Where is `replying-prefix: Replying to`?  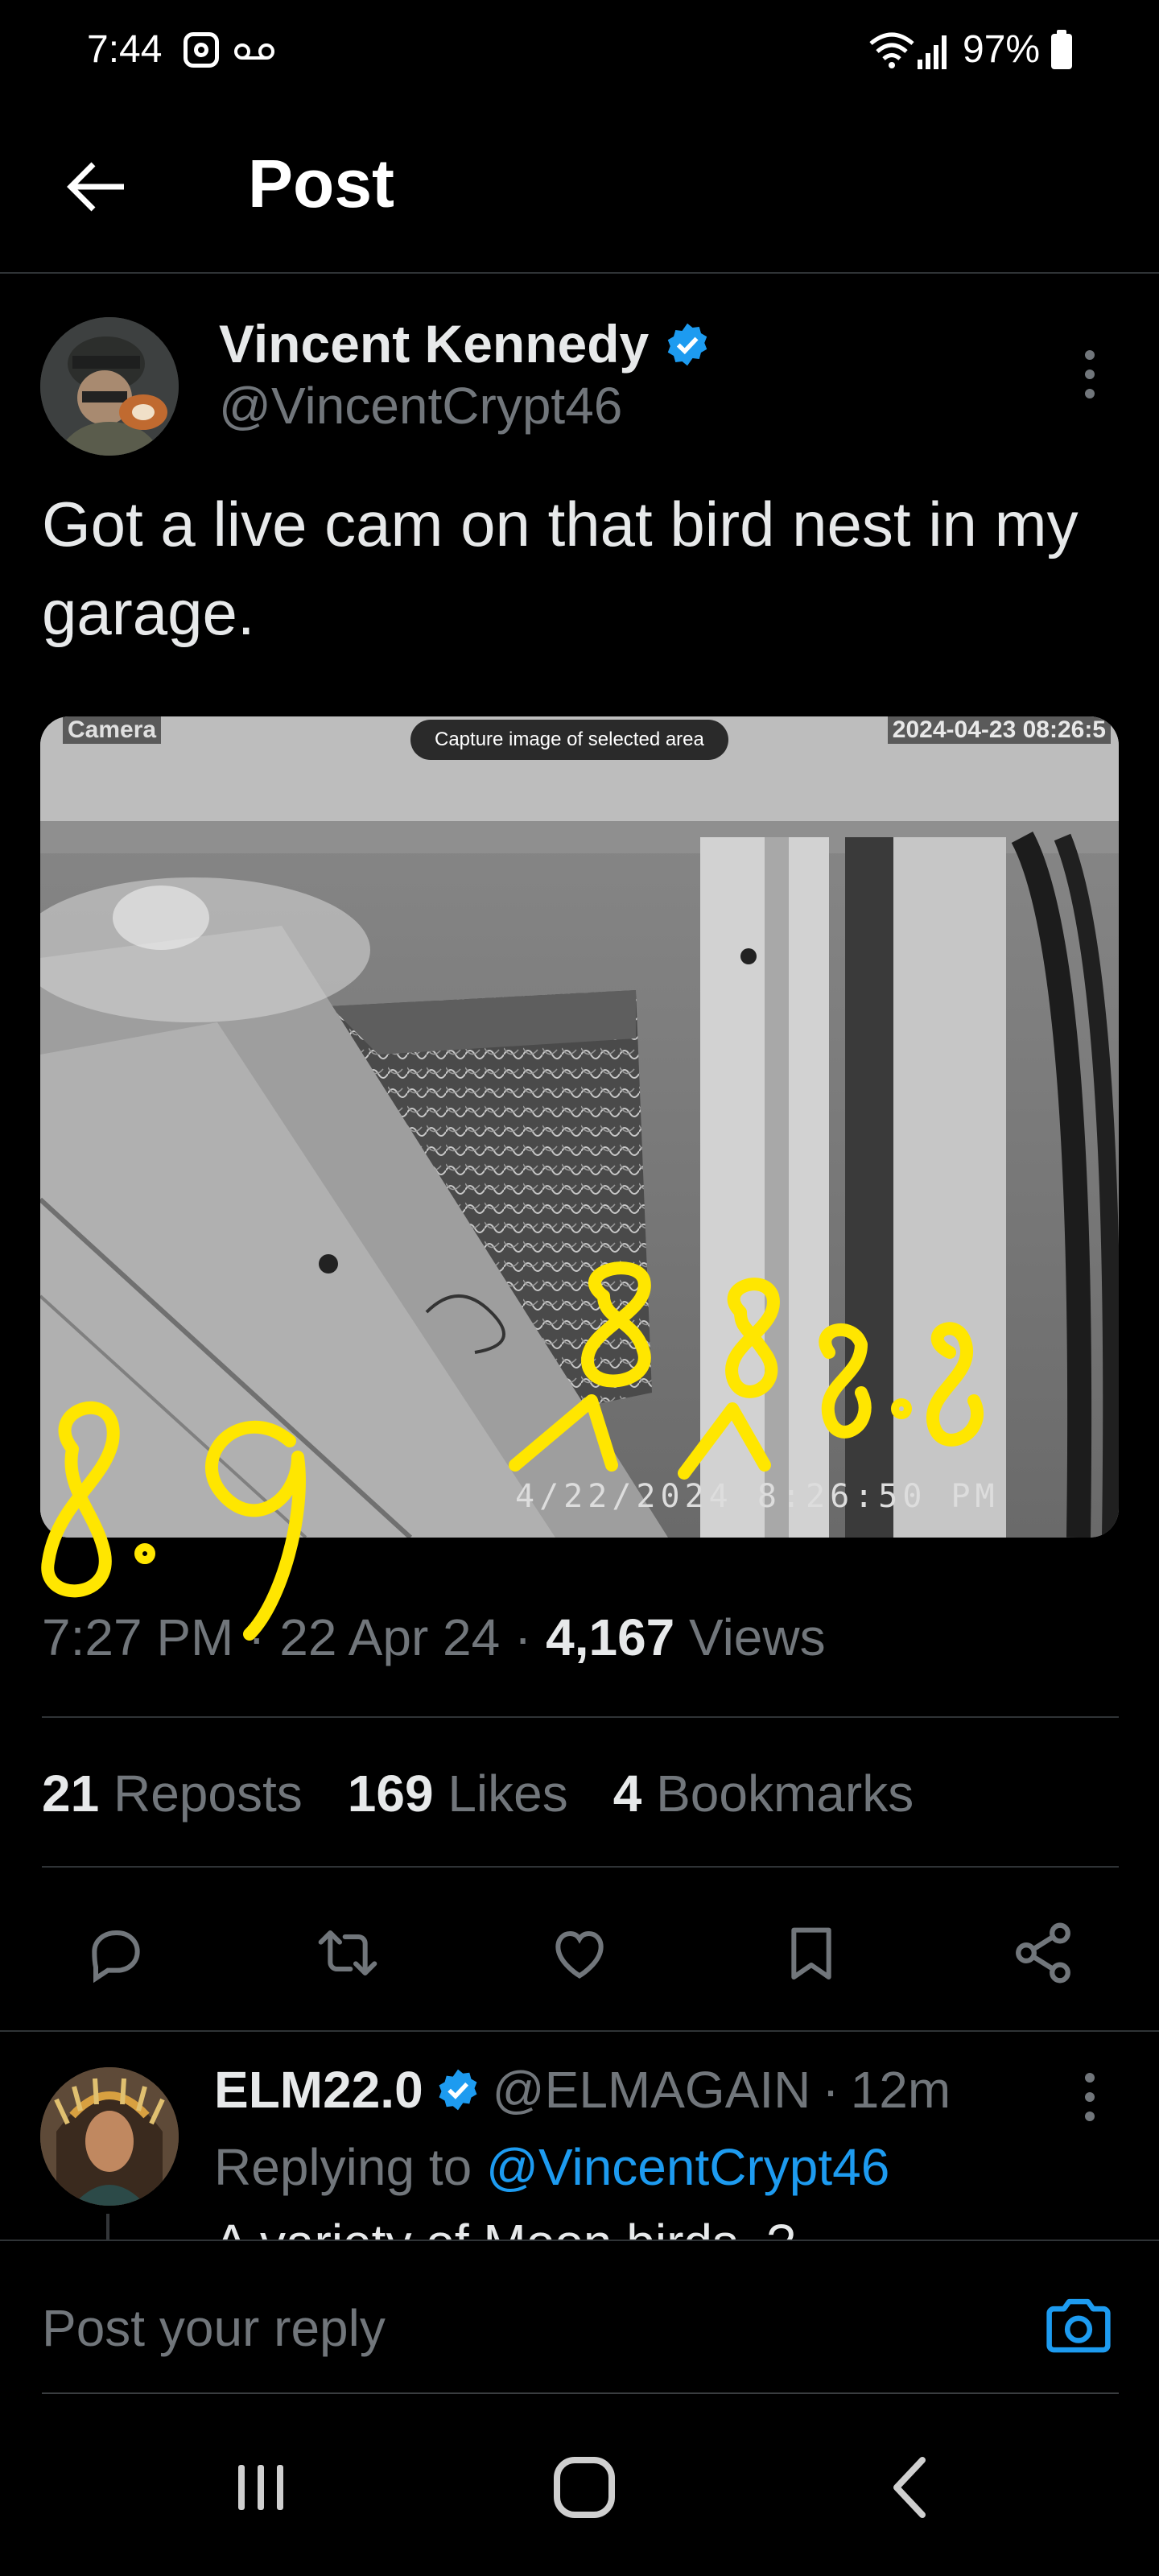
replying-prefix: Replying to is located at coordinates (343, 2167).